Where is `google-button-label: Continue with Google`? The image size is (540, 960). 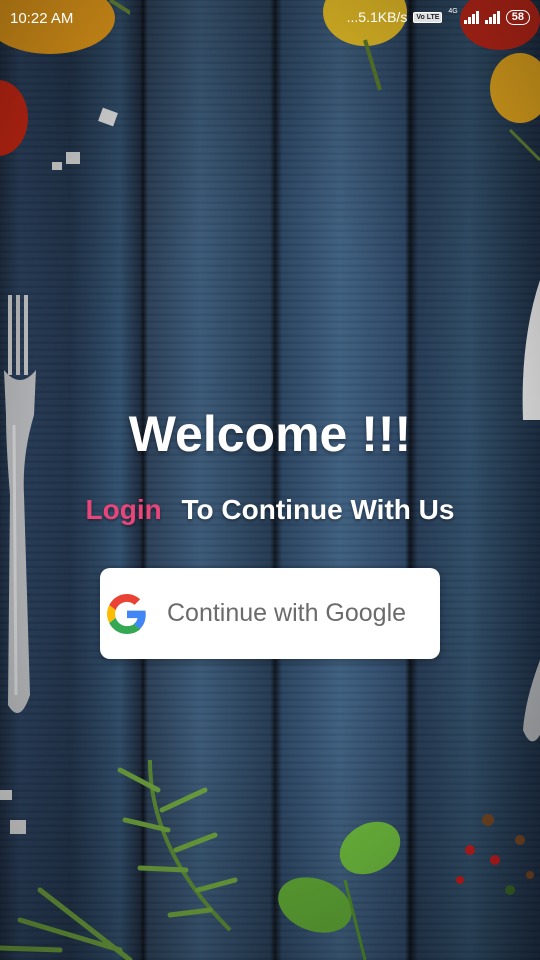
google-button-label: Continue with Google is located at coordinates (287, 613).